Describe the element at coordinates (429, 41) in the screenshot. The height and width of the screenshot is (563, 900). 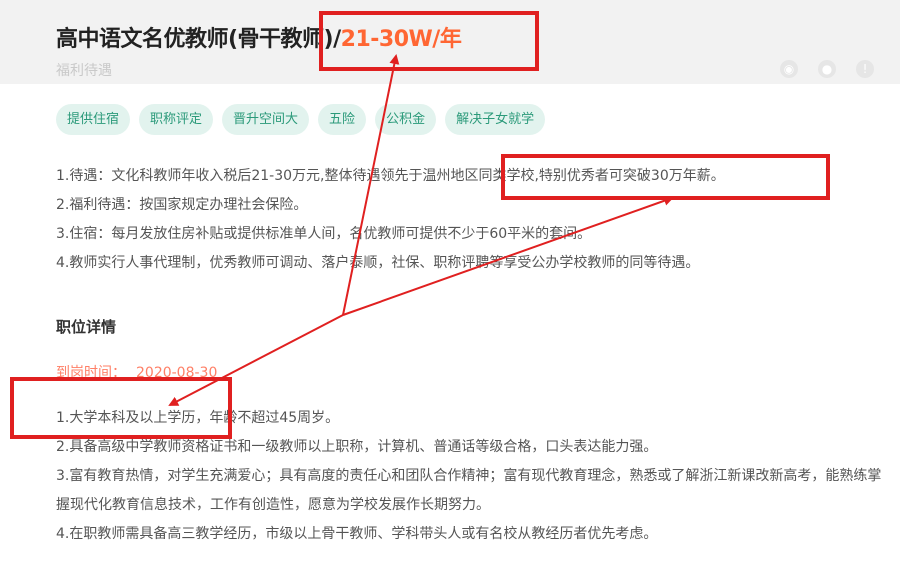
I see `highlight-box-salary` at that location.